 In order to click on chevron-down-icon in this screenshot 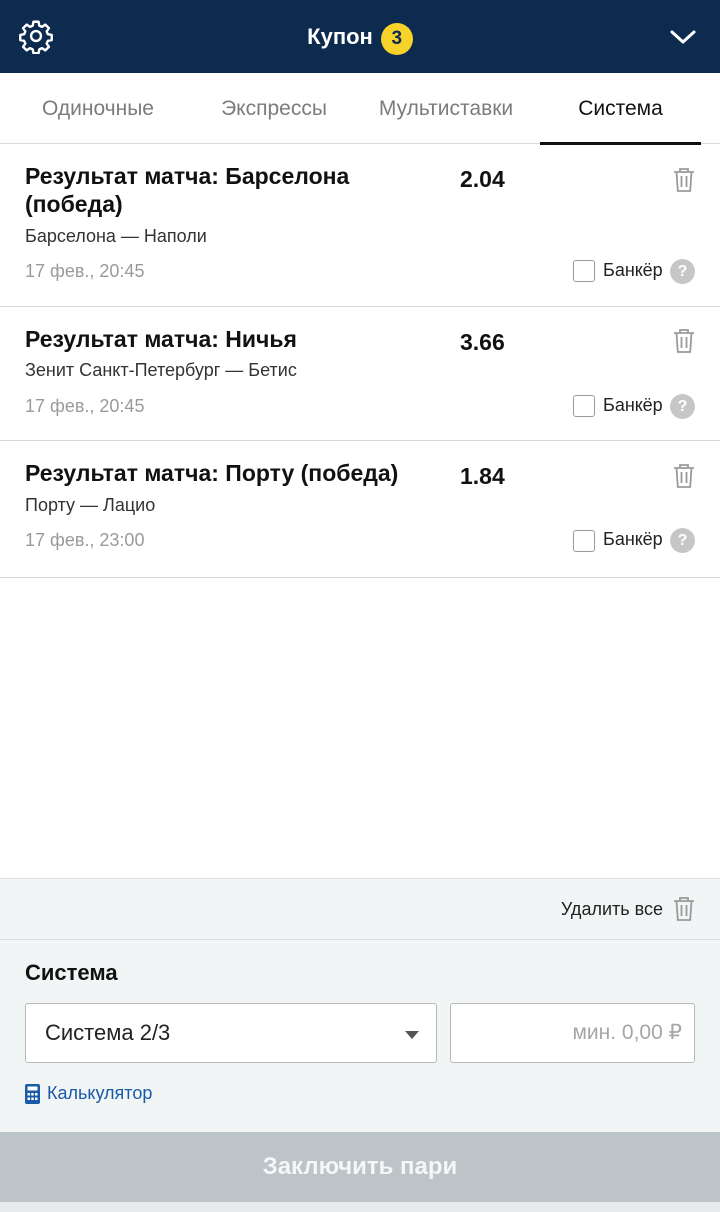, I will do `click(683, 37)`.